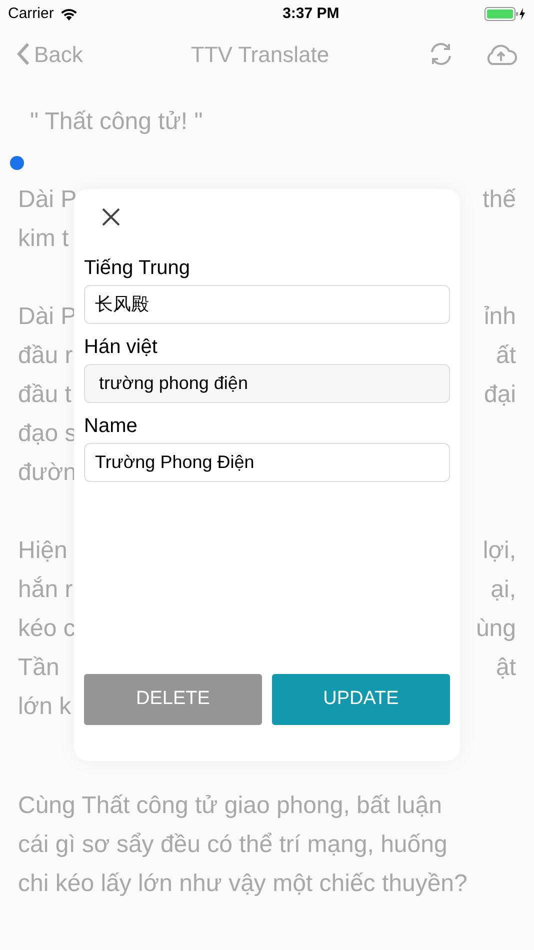 This screenshot has height=950, width=534. Describe the element at coordinates (121, 347) in the screenshot. I see `field-label: Hán việt` at that location.